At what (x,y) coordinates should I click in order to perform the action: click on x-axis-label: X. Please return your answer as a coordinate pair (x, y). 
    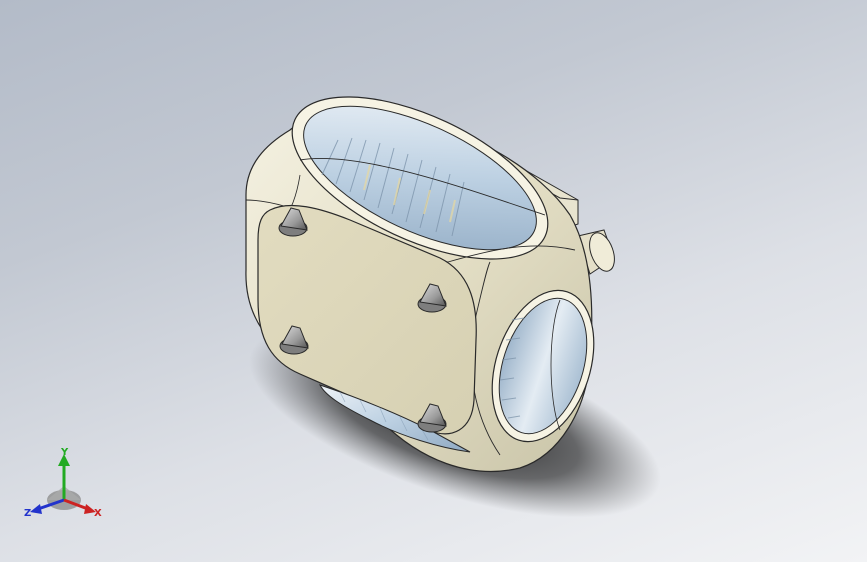
    Looking at the image, I should click on (98, 513).